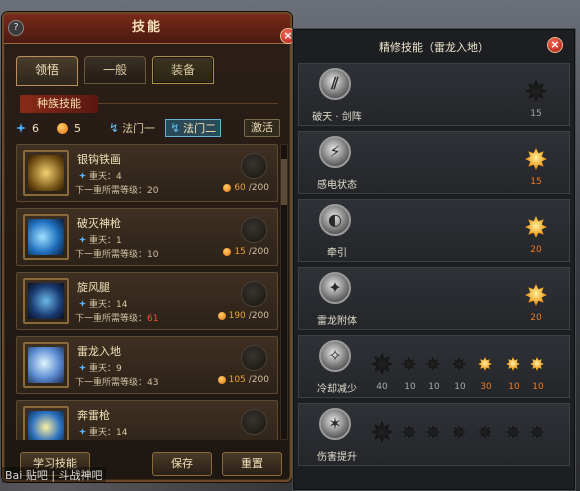 This screenshot has width=580, height=491. Describe the element at coordinates (99, 159) in the screenshot. I see `skill-name: 银钩铁画` at that location.